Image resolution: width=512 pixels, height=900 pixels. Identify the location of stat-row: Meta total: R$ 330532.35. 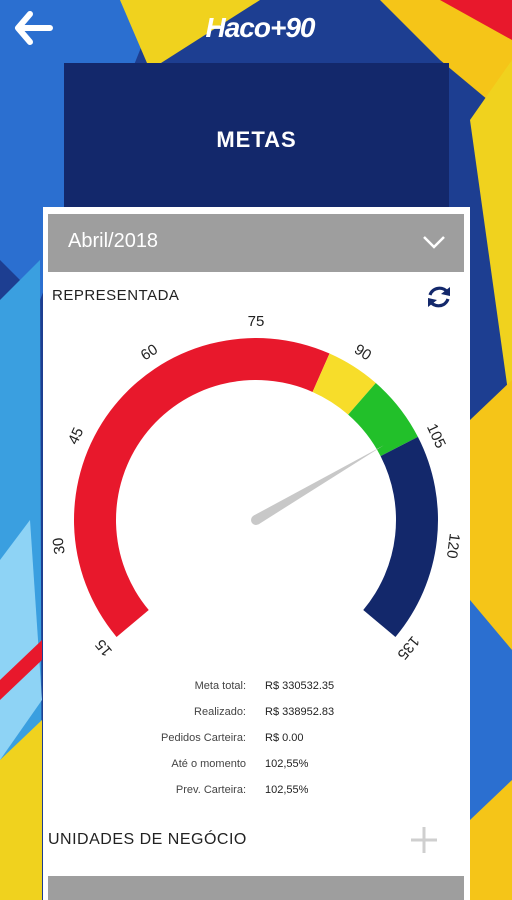
(256, 690).